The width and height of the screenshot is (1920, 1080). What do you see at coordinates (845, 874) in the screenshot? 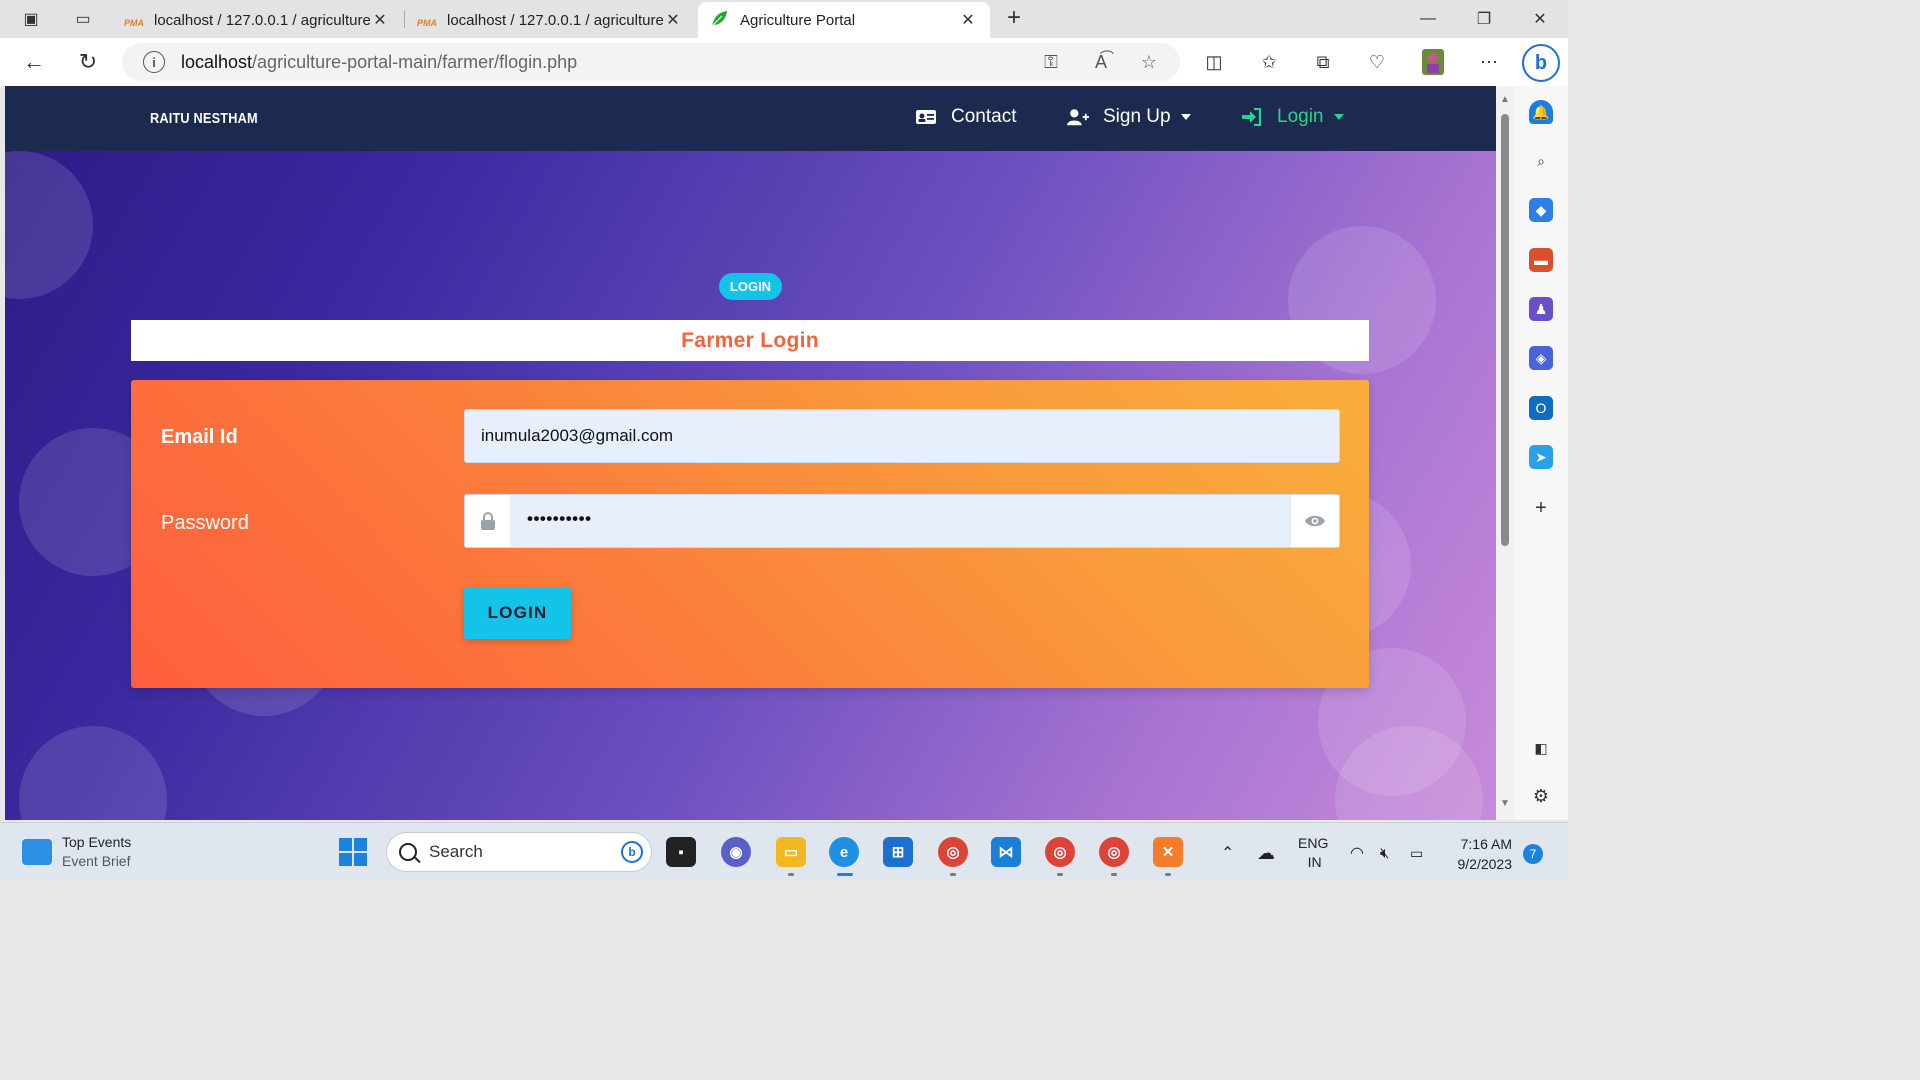
I see `active-indicator` at bounding box center [845, 874].